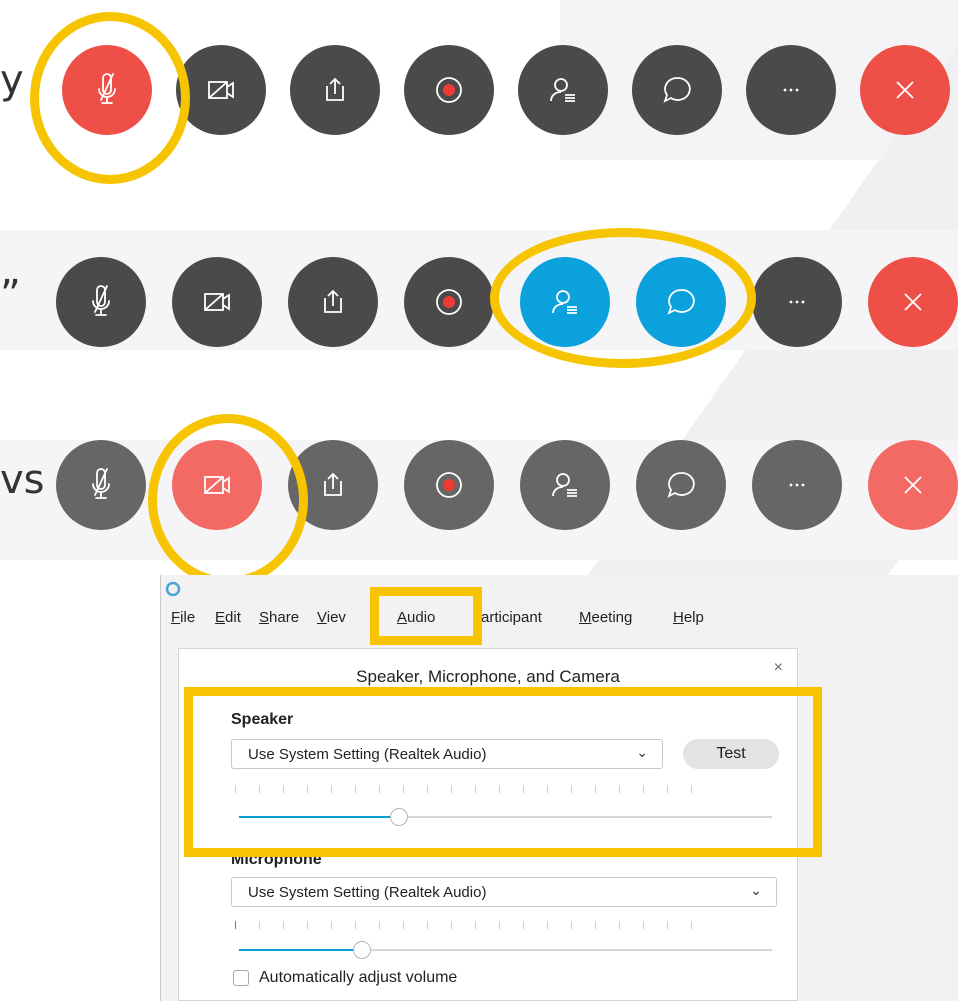  Describe the element at coordinates (503, 772) in the screenshot. I see `highlight-box-speaker` at that location.